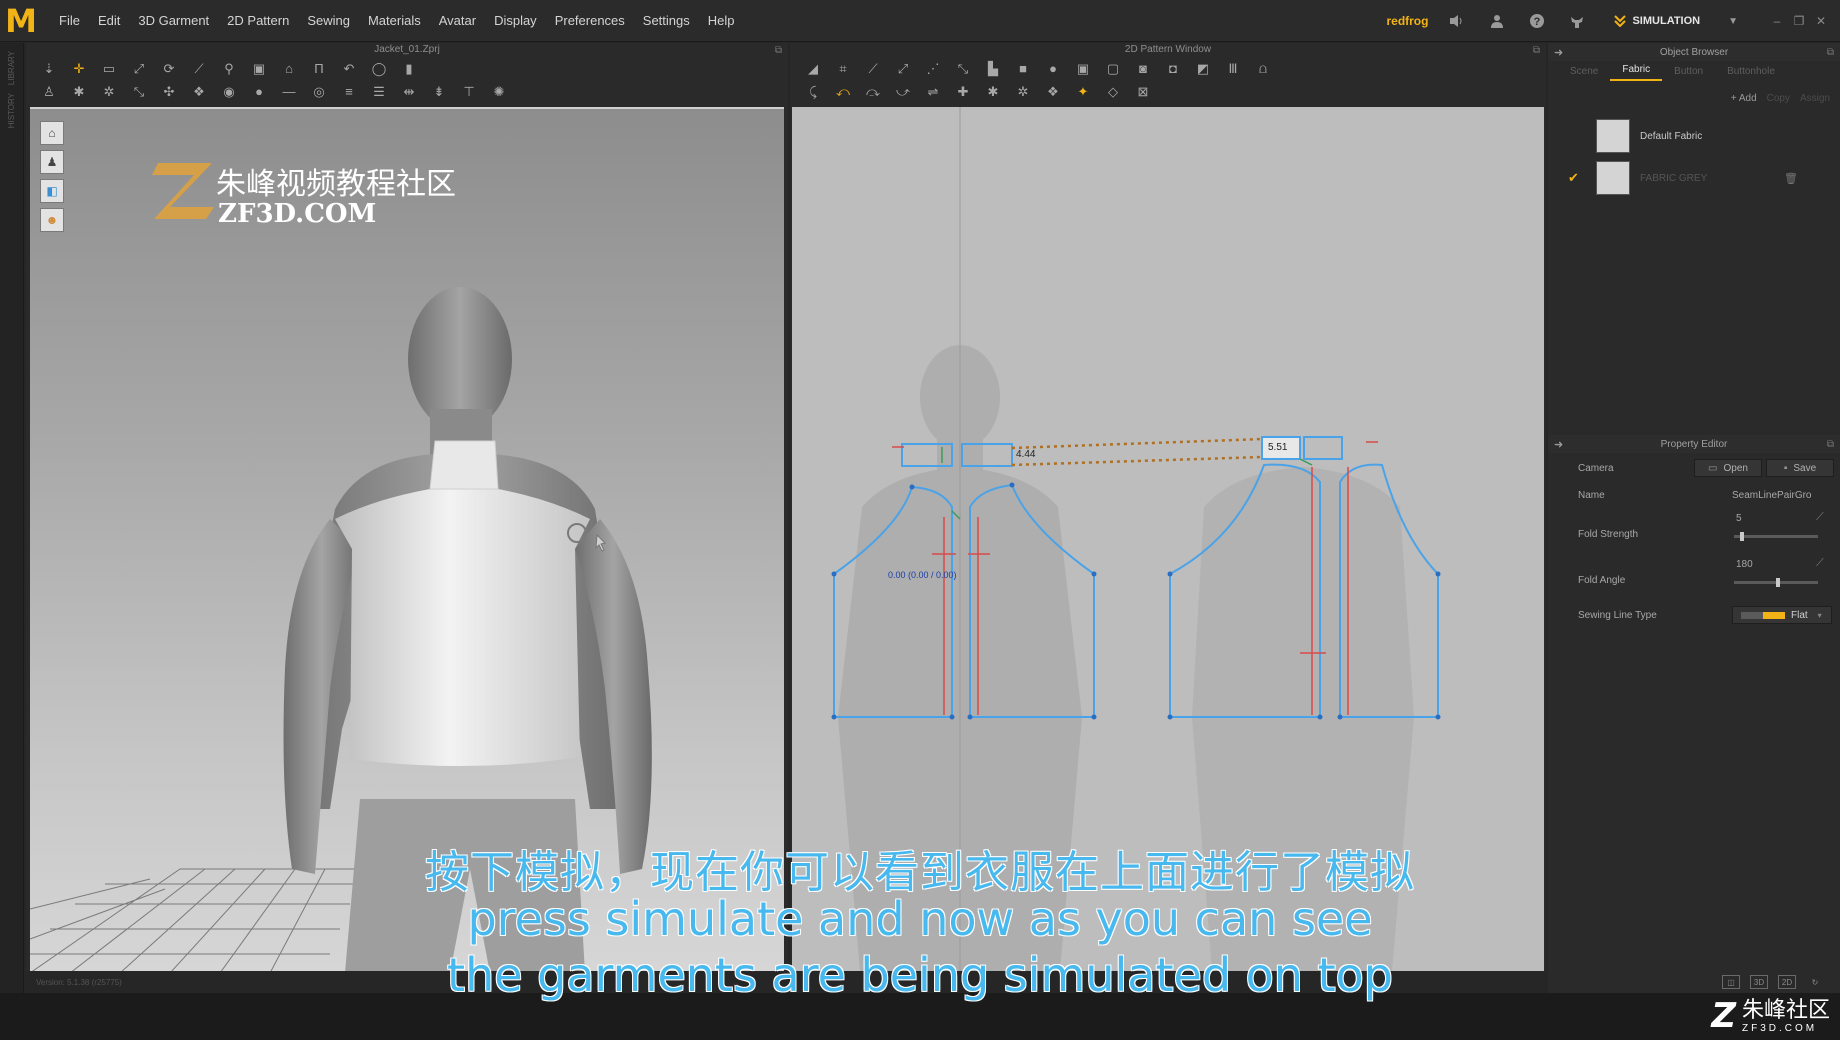 Image resolution: width=1840 pixels, height=1040 pixels. I want to click on menu-file: File, so click(69, 20).